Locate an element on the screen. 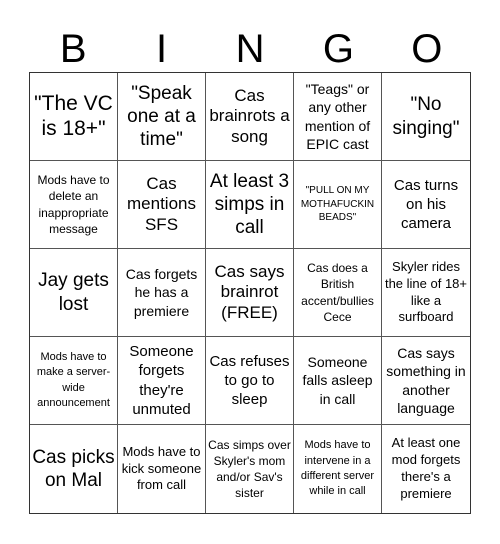 The height and width of the screenshot is (544, 500). header-letter-i: I is located at coordinates (162, 49).